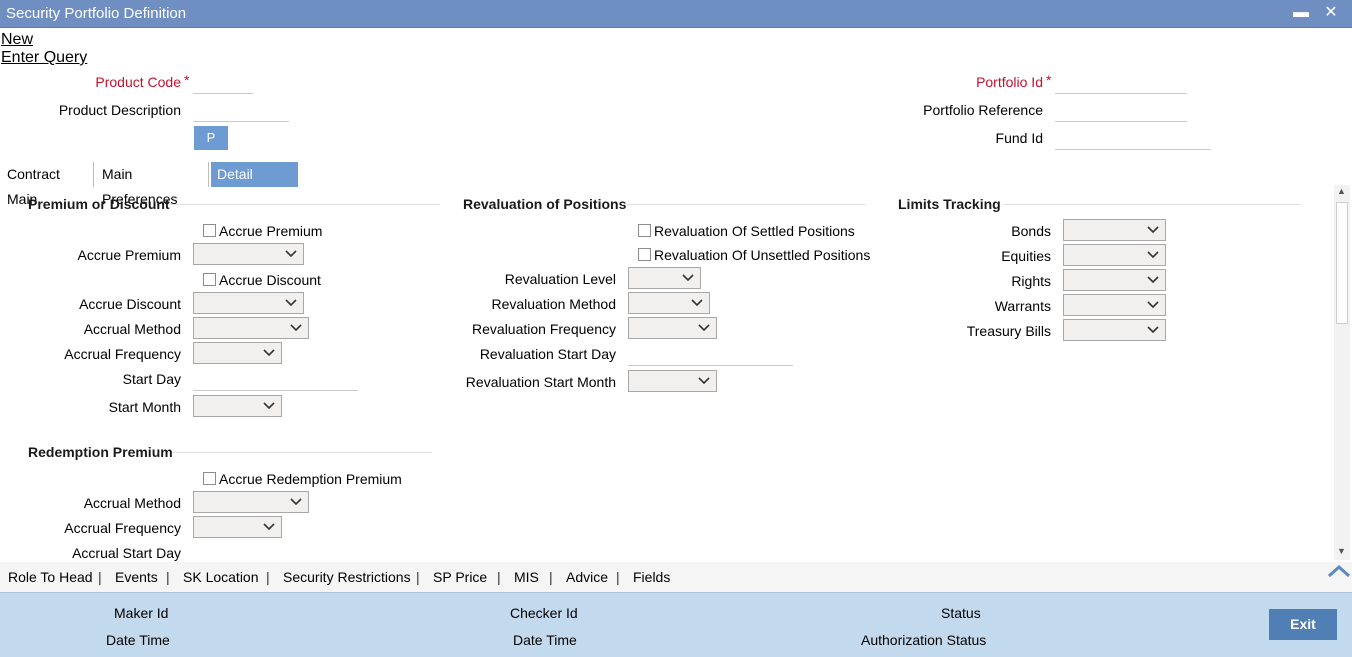  I want to click on product-code-required-marker: *, so click(187, 80).